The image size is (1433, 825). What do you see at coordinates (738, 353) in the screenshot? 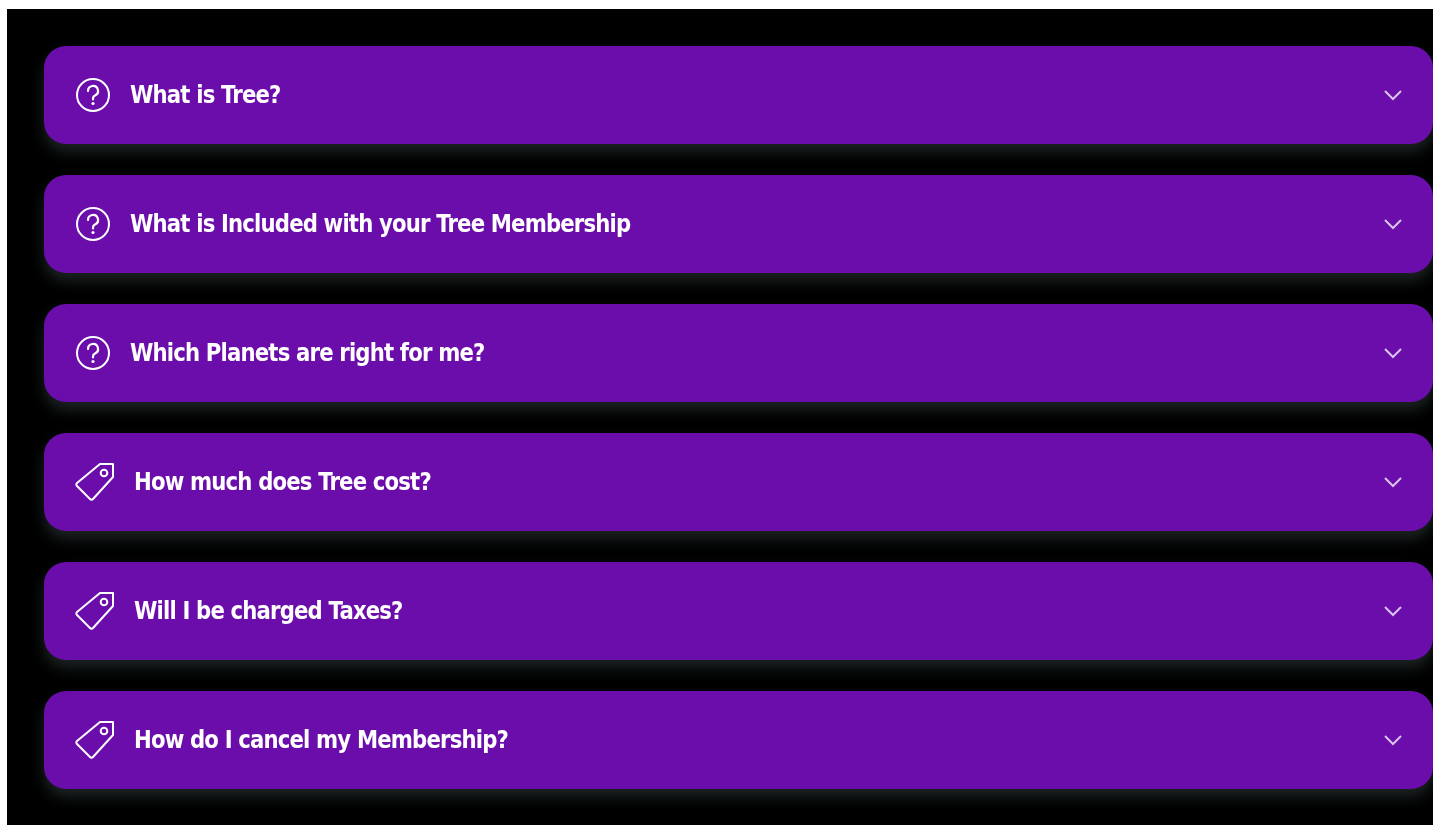
I see `faq-item: Which Planets are right for me?` at bounding box center [738, 353].